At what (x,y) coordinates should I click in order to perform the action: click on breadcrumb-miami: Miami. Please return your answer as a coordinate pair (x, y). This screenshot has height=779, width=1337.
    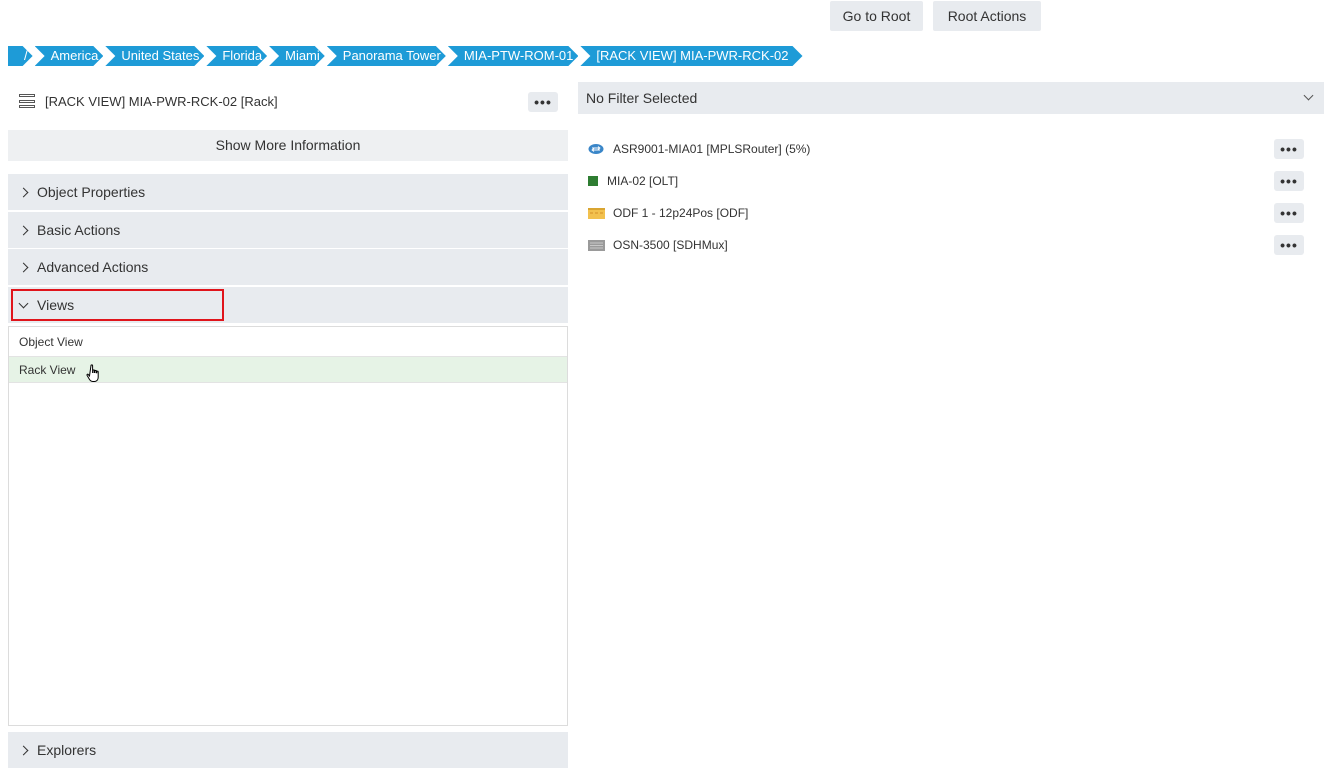
    Looking at the image, I should click on (297, 56).